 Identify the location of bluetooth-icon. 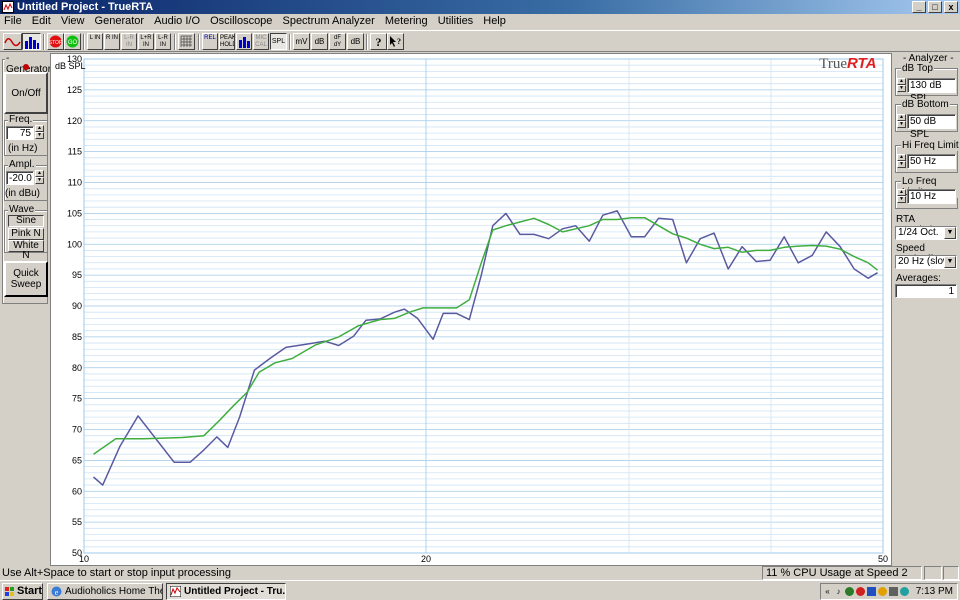
(871, 591).